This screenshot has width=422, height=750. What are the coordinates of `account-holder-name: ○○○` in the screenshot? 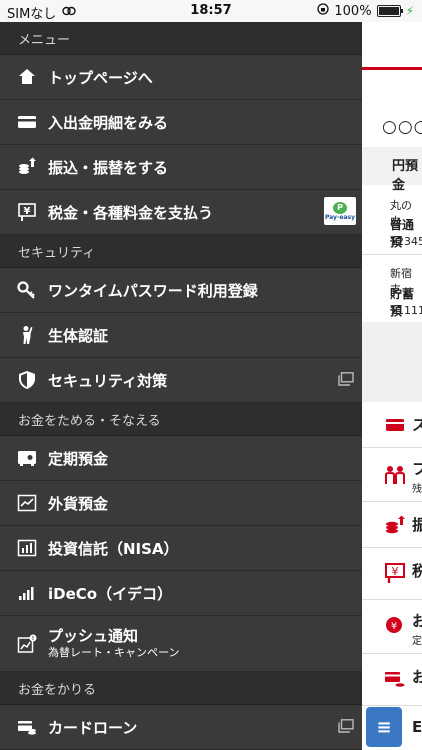 It's located at (402, 127).